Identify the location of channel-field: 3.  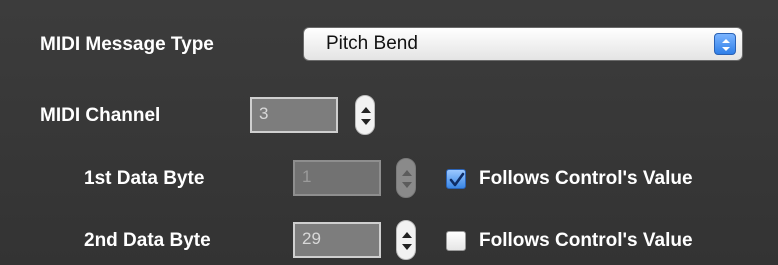
(294, 115).